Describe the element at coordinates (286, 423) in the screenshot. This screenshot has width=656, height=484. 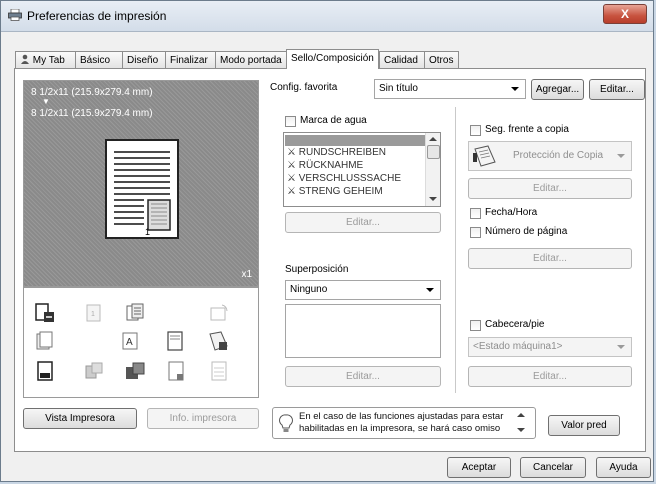
I see `lightbulb-icon` at that location.